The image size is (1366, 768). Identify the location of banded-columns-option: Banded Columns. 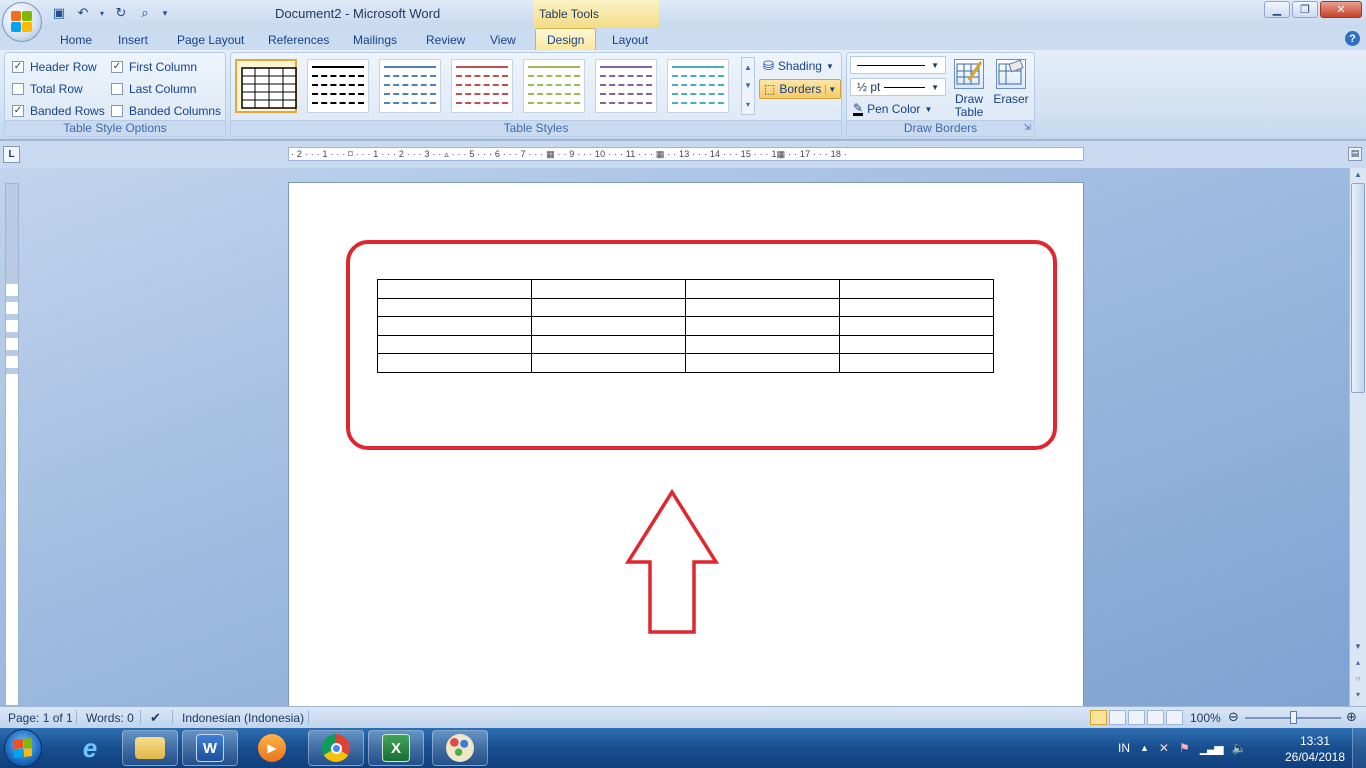
(166, 111).